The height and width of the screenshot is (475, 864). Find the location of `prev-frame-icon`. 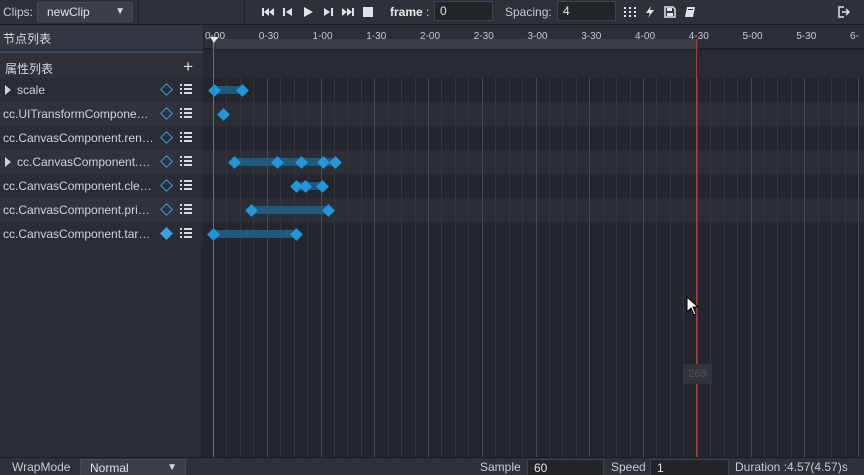

prev-frame-icon is located at coordinates (288, 12).